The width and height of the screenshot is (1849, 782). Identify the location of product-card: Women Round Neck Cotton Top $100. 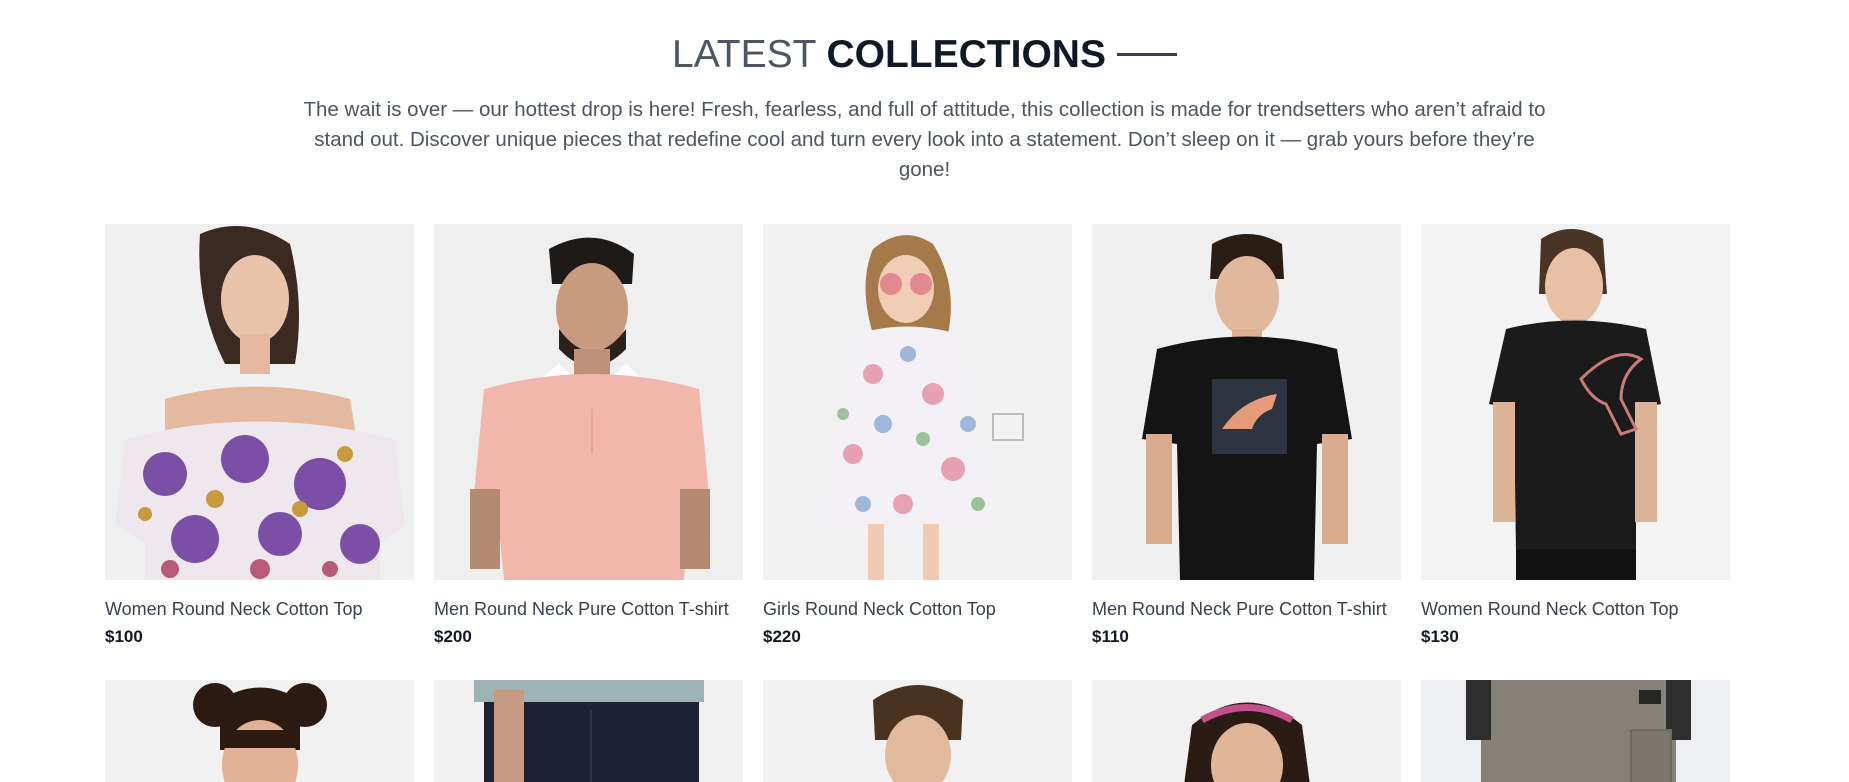
(259, 452).